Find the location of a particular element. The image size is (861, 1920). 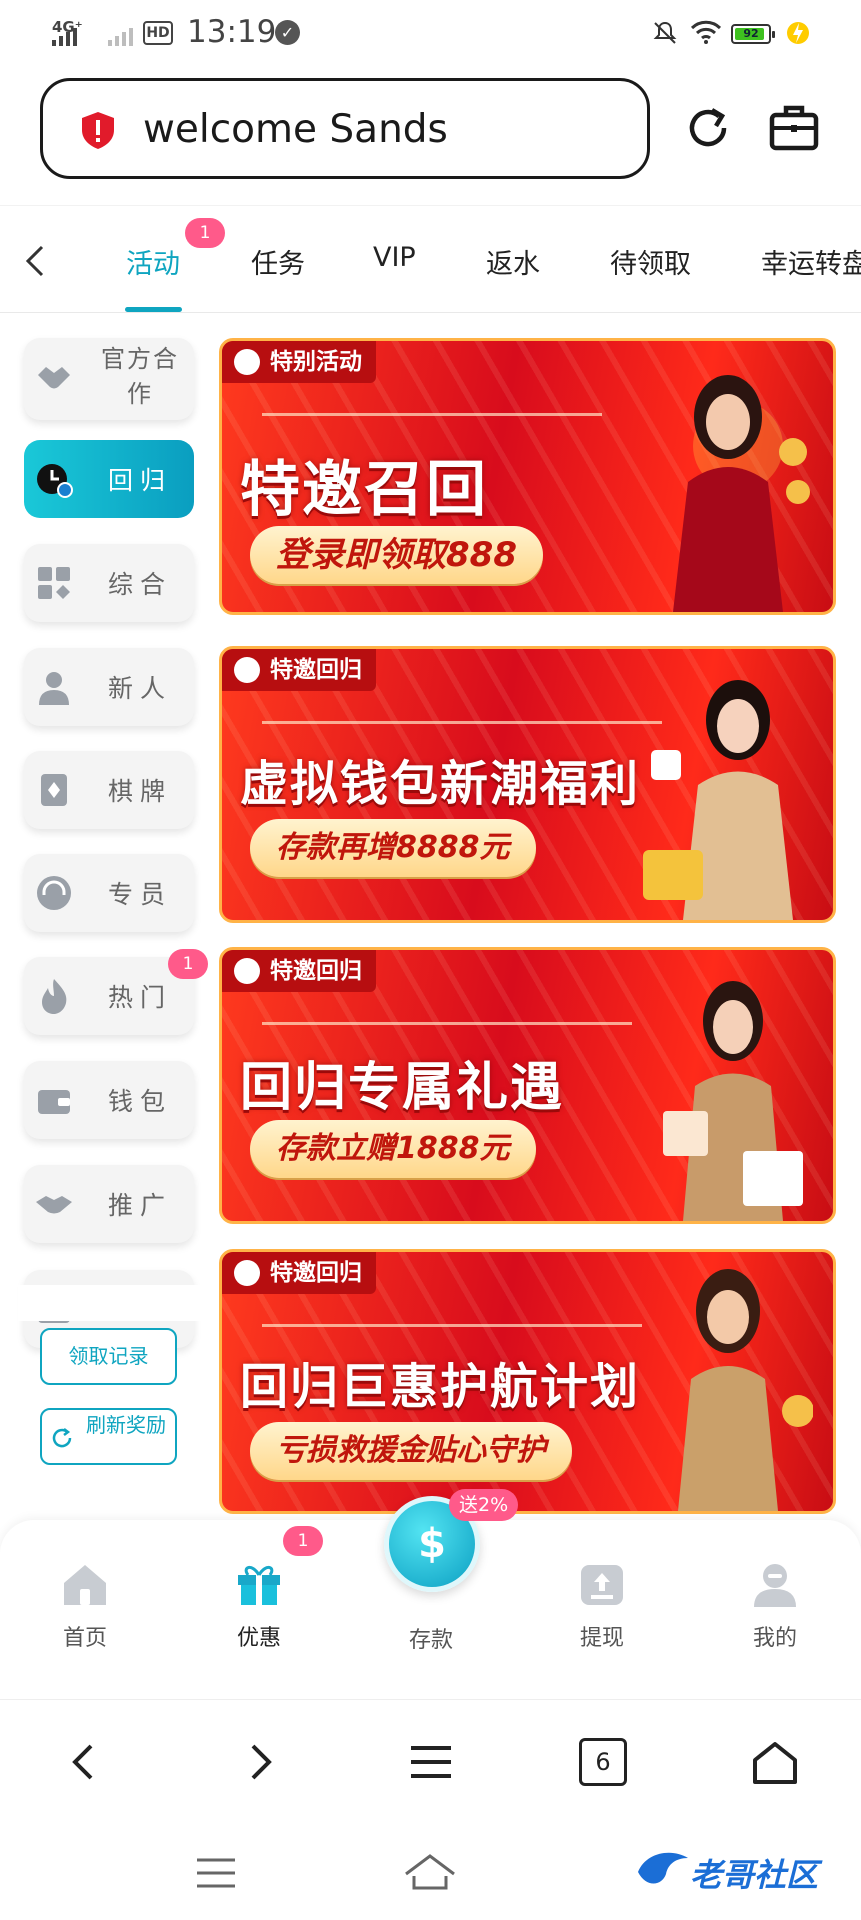

signal-icon is located at coordinates (64, 37).